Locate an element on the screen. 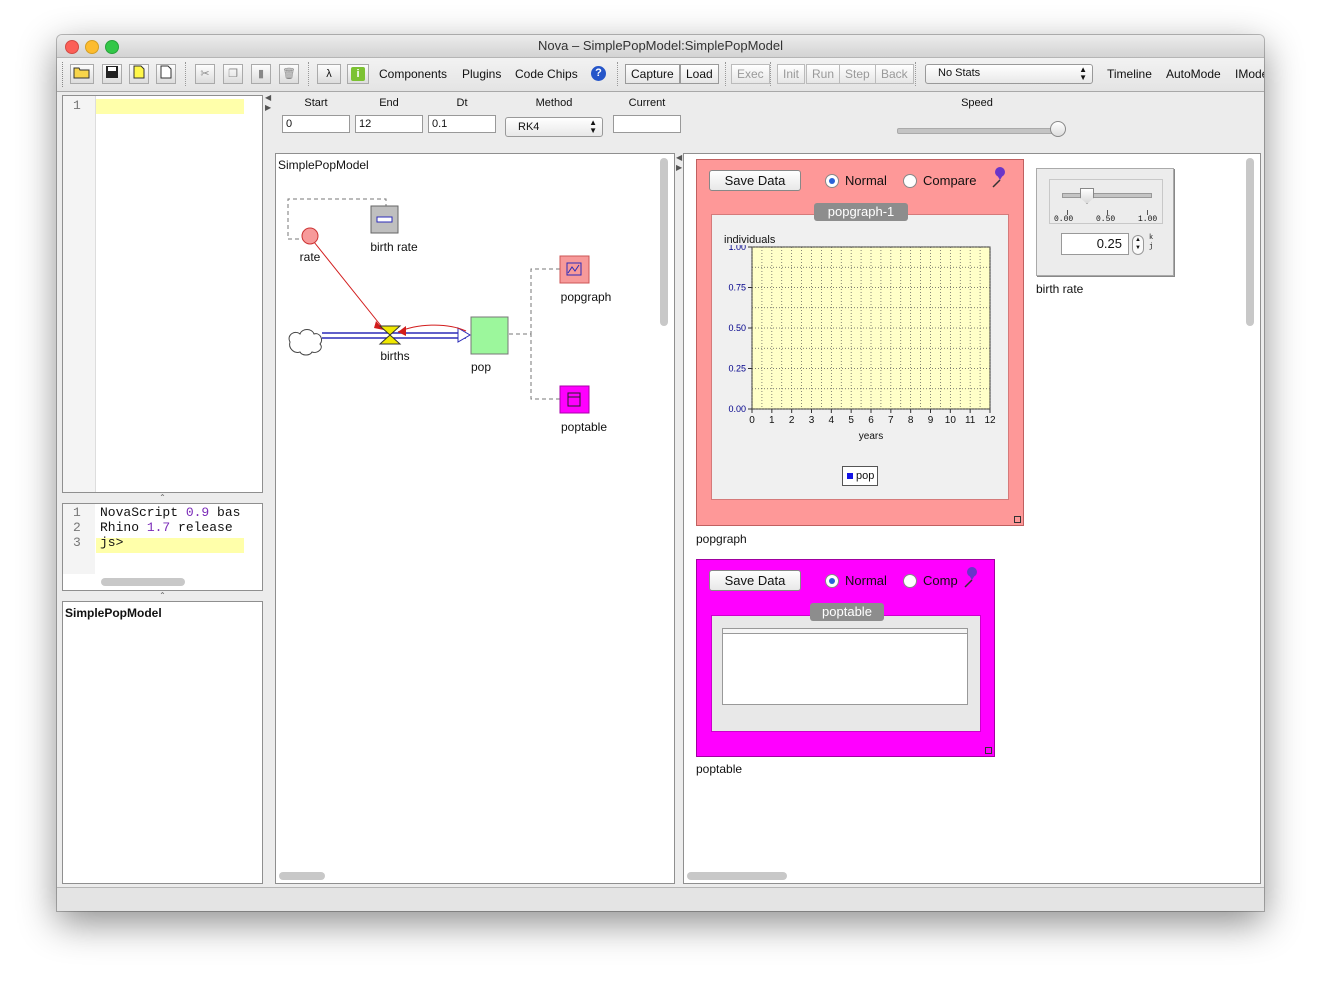 The width and height of the screenshot is (1321, 990). pop-stock-icon is located at coordinates (489, 335).